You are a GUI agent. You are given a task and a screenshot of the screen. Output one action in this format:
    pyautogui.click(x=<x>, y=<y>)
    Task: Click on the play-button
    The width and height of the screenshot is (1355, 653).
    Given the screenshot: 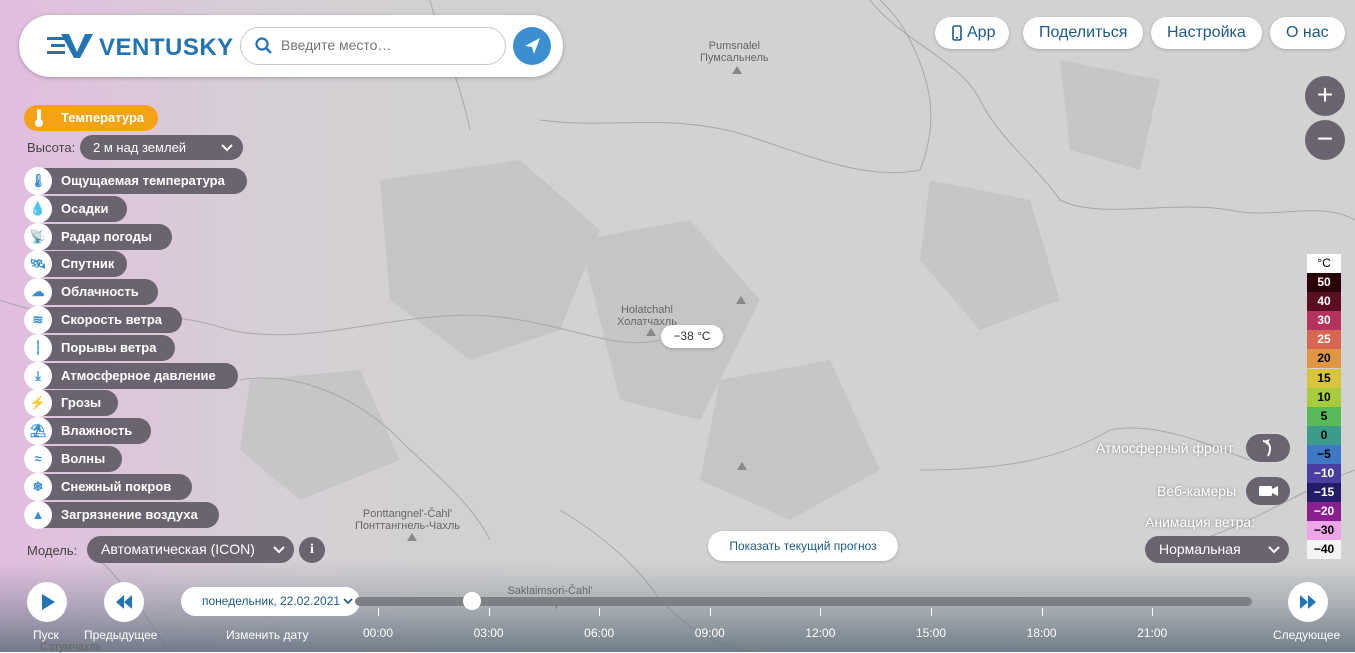 What is the action you would take?
    pyautogui.click(x=47, y=602)
    